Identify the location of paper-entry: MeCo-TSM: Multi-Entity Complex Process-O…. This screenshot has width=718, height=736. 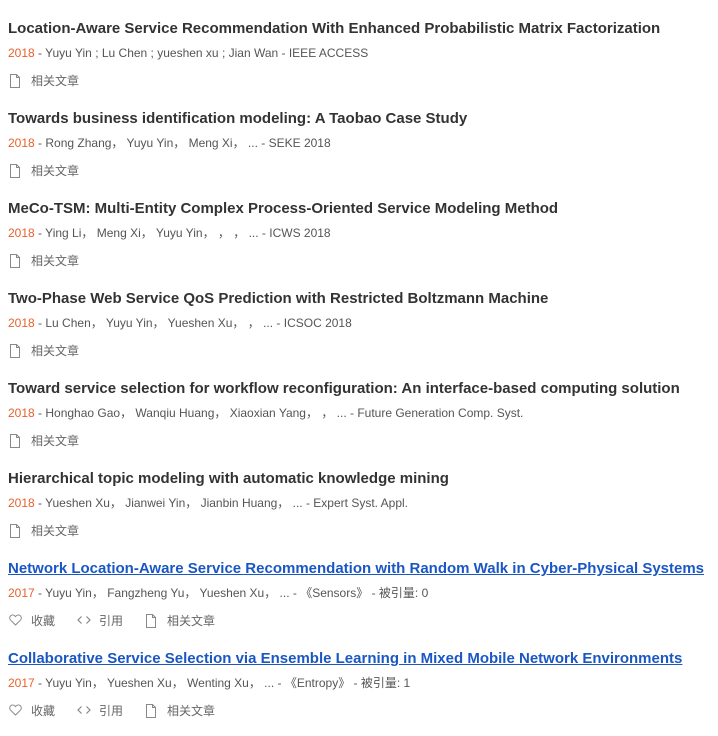
(359, 225).